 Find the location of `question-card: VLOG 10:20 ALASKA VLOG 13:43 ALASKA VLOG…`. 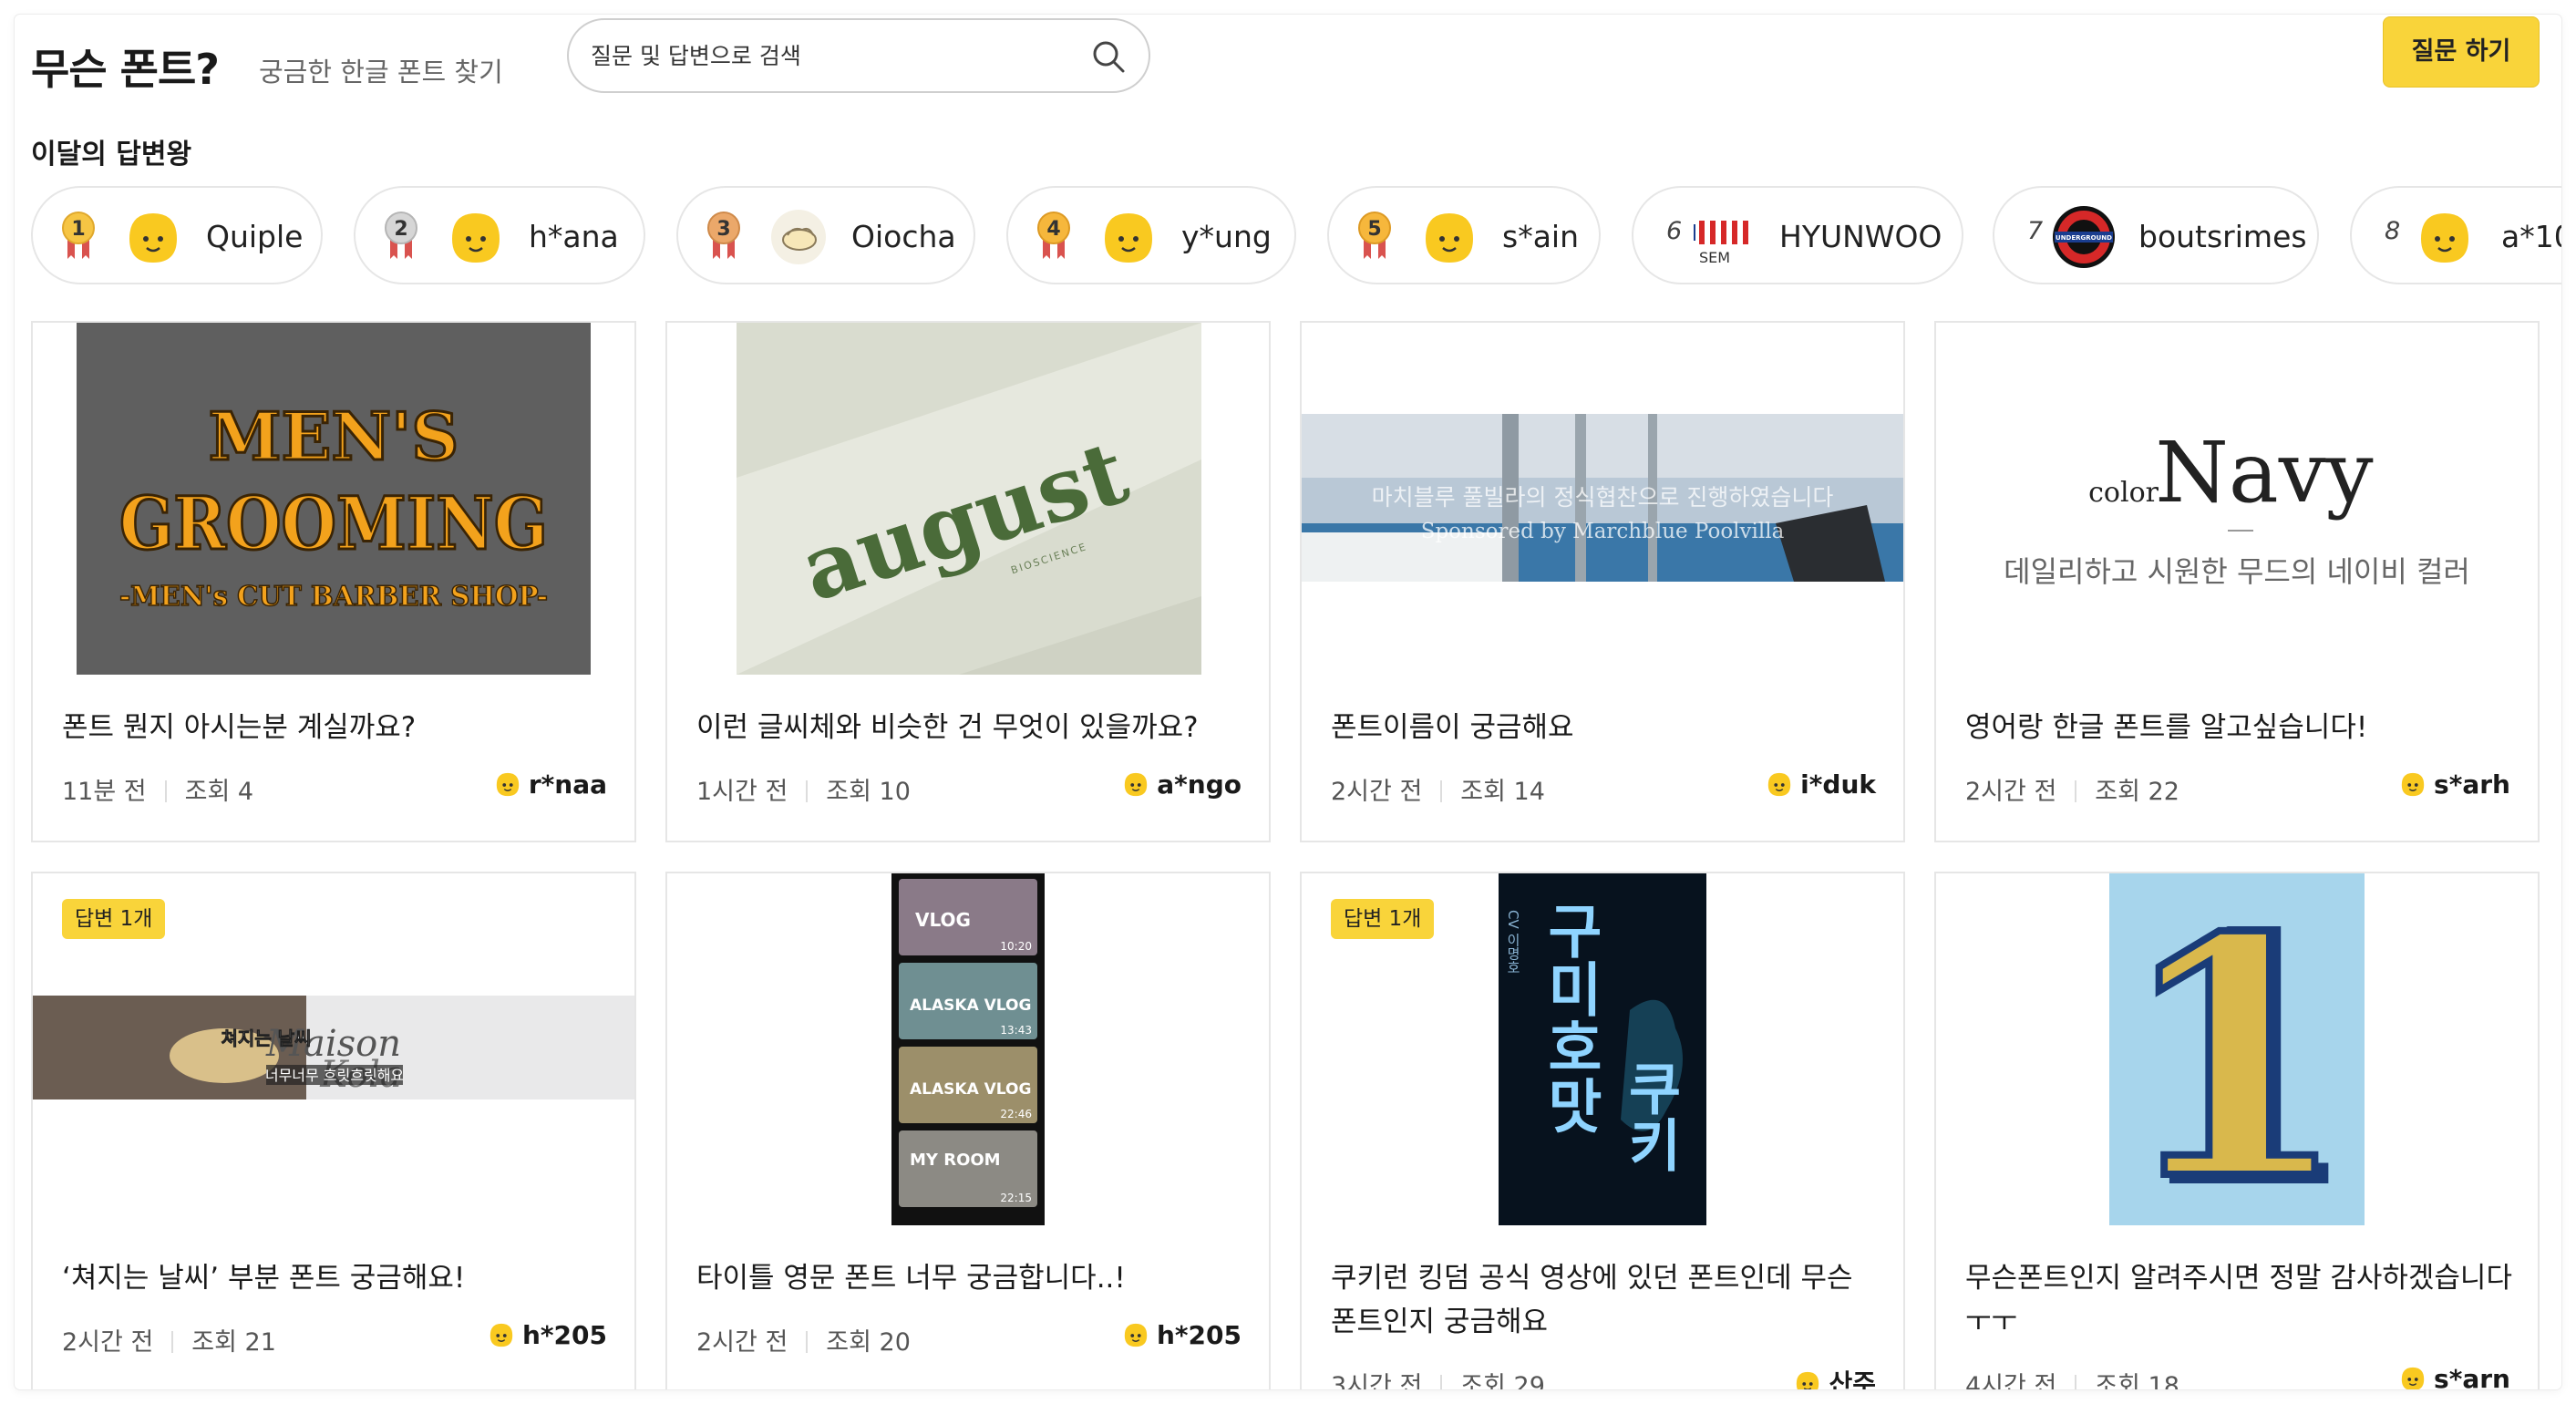

question-card: VLOG 10:20 ALASKA VLOG 13:43 ALASKA VLOG… is located at coordinates (968, 1130).